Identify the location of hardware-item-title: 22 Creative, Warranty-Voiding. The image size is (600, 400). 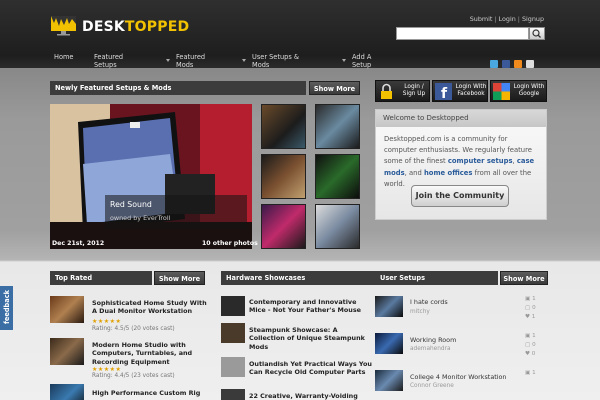
(311, 396).